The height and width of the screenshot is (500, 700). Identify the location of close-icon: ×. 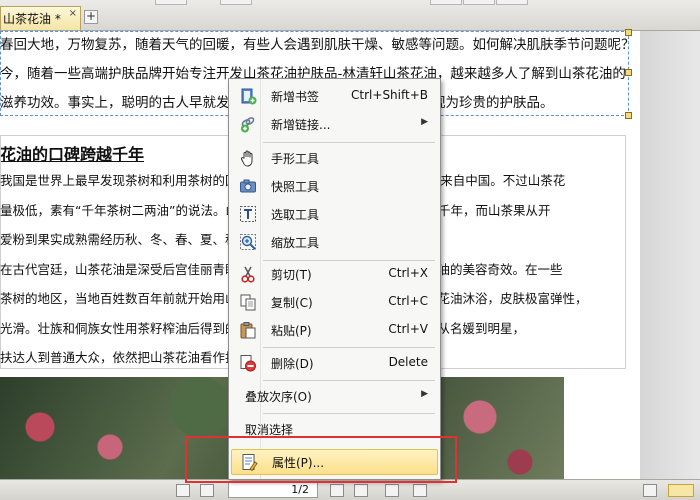
(73, 13).